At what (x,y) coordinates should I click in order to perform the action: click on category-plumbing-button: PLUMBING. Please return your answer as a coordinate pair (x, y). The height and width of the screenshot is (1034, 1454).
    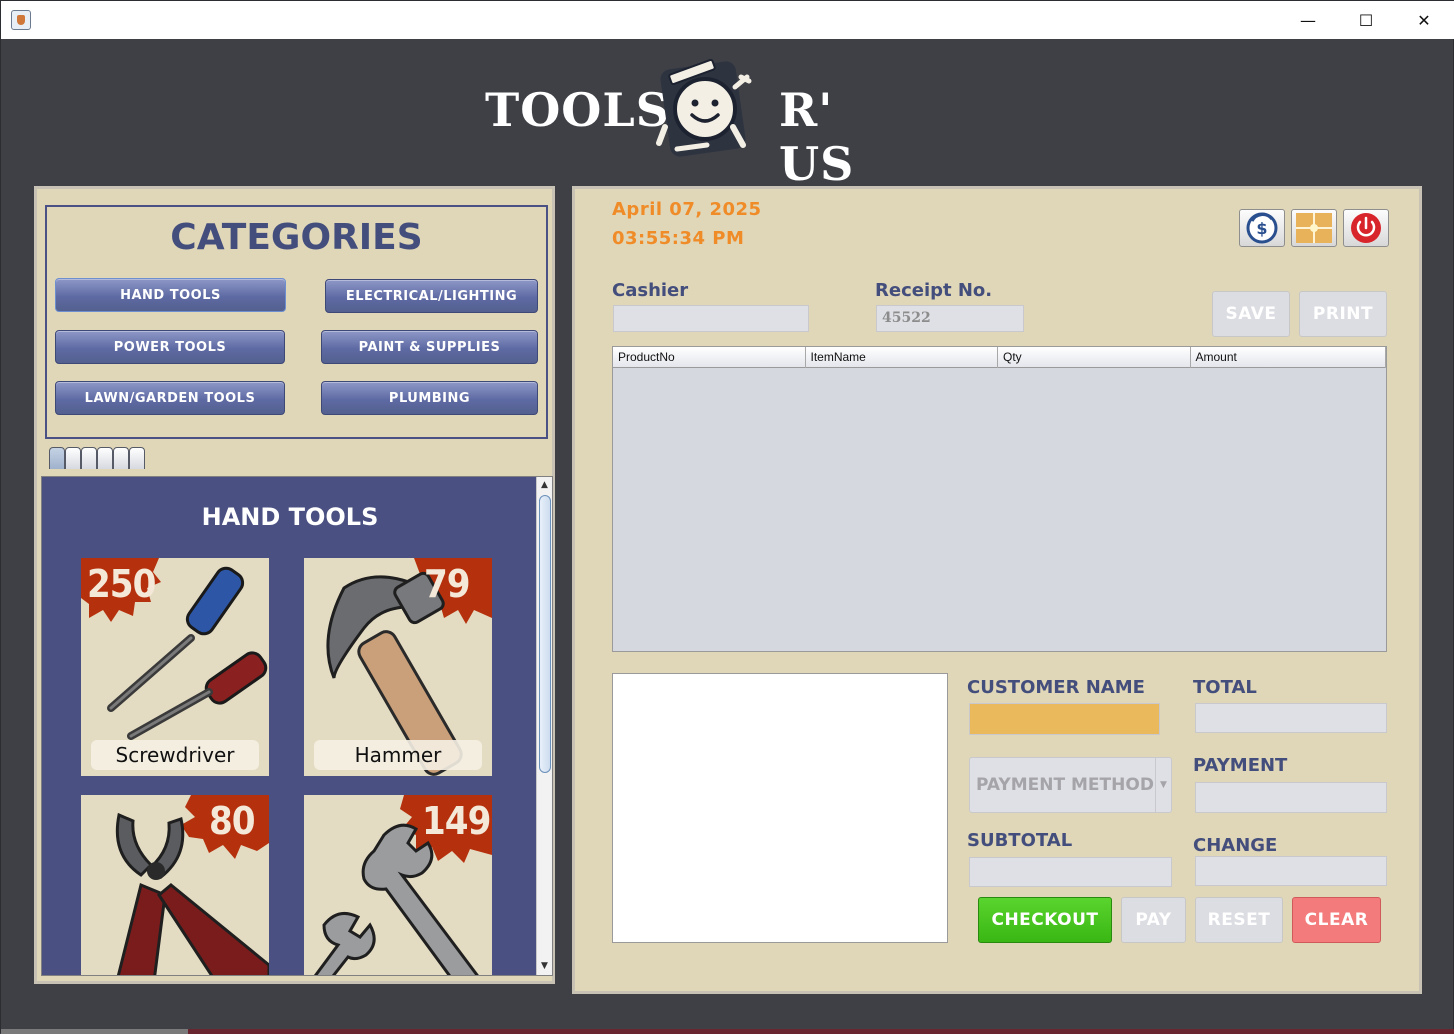
    Looking at the image, I should click on (429, 398).